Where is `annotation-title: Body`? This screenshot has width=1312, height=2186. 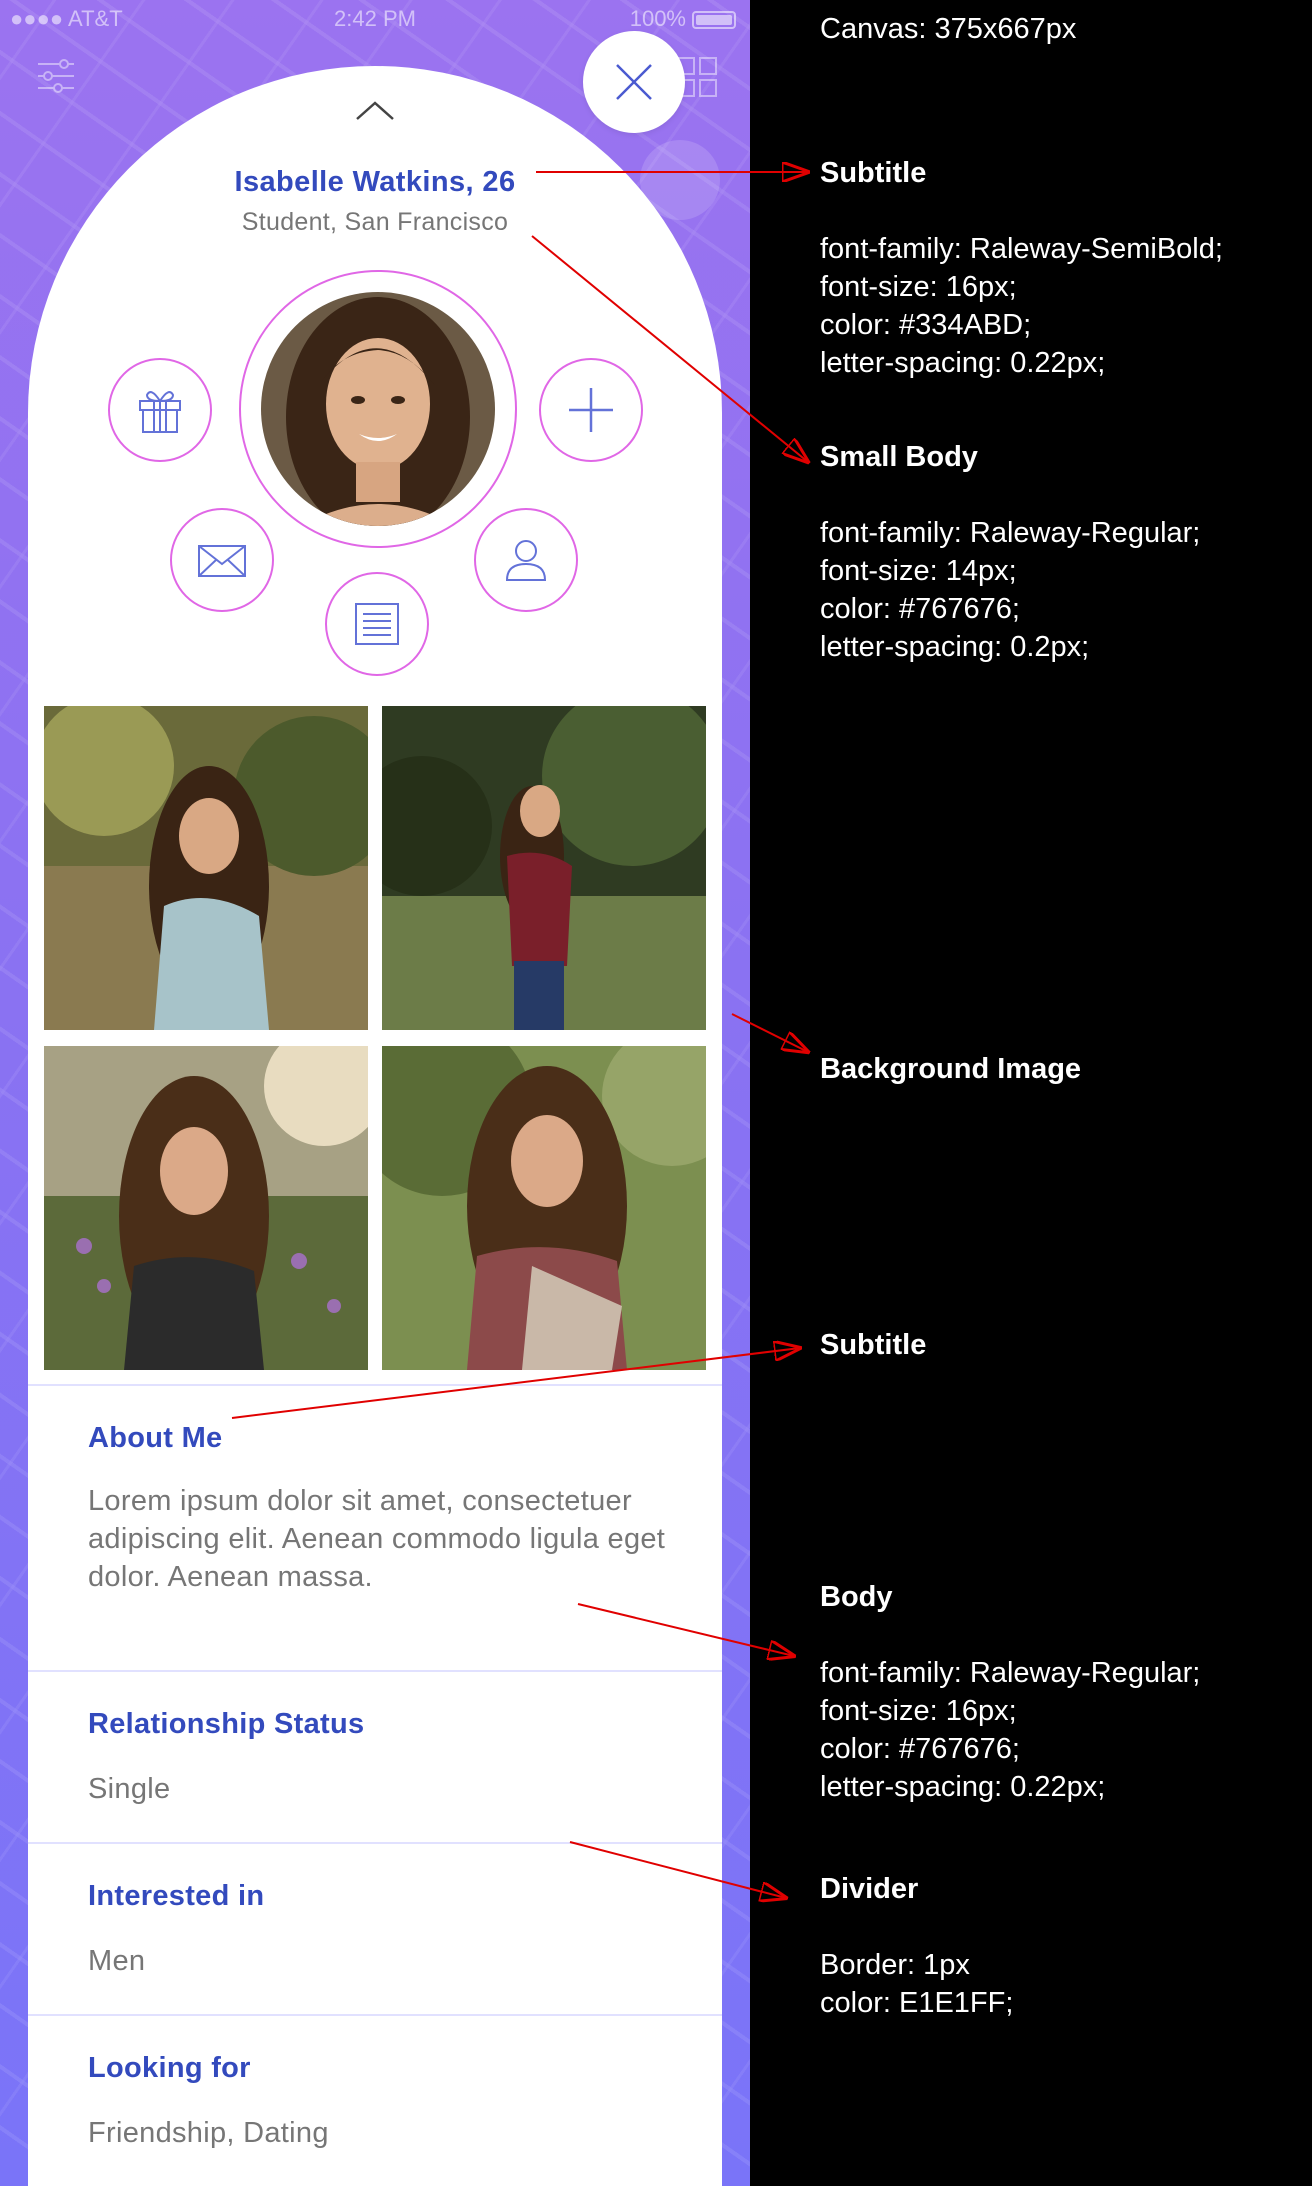 annotation-title: Body is located at coordinates (856, 1597).